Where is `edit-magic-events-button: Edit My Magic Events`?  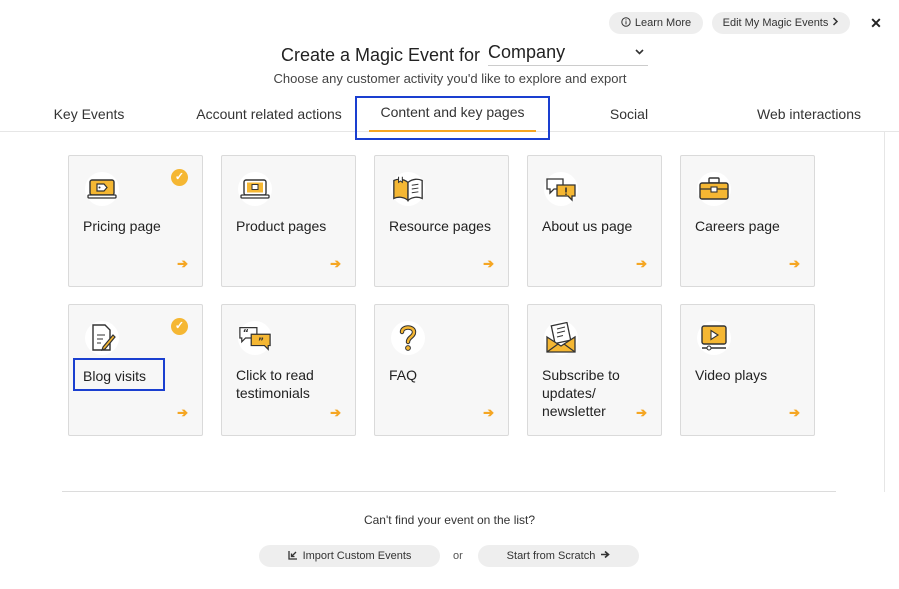 edit-magic-events-button: Edit My Magic Events is located at coordinates (781, 23).